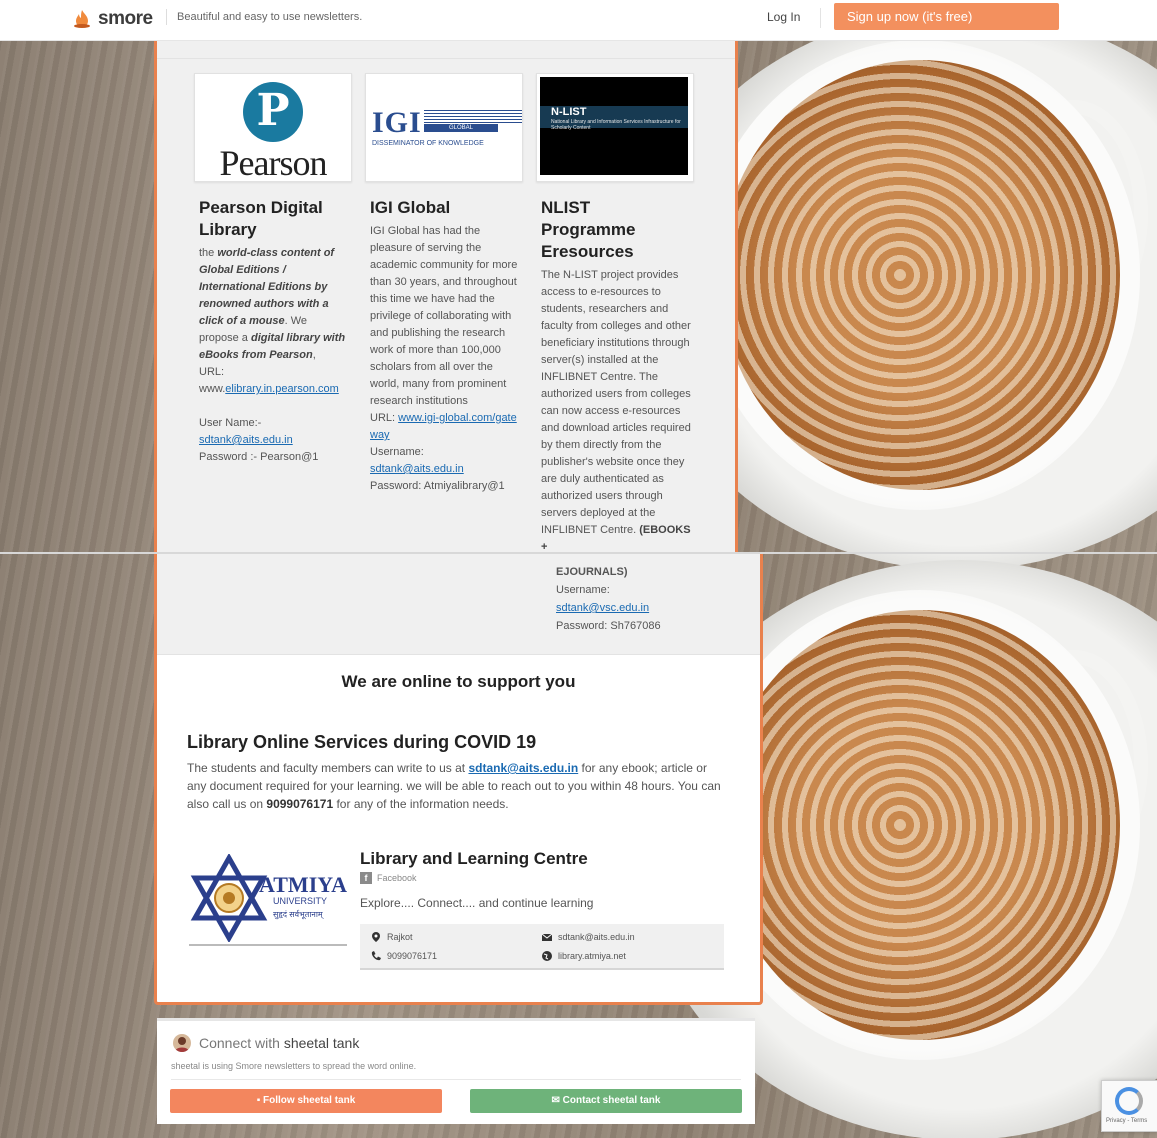 The width and height of the screenshot is (1157, 1138). What do you see at coordinates (362, 742) in the screenshot?
I see `covid-heading: Library Online Services during COVID 19` at bounding box center [362, 742].